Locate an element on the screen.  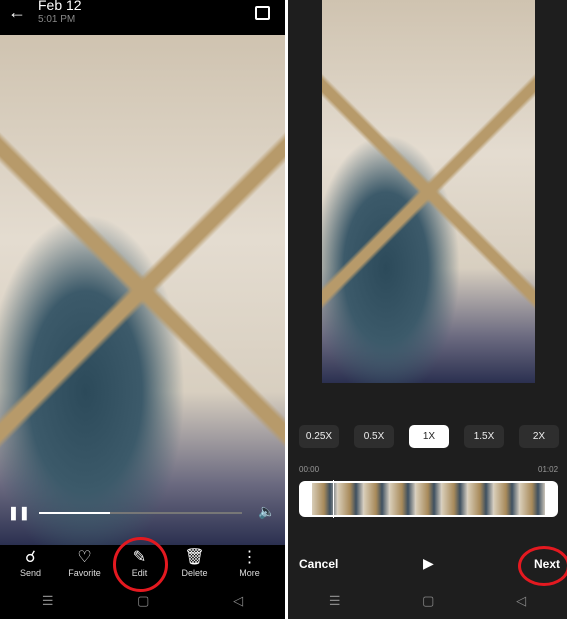
send-button: ☌ Send is located at coordinates (30, 563).